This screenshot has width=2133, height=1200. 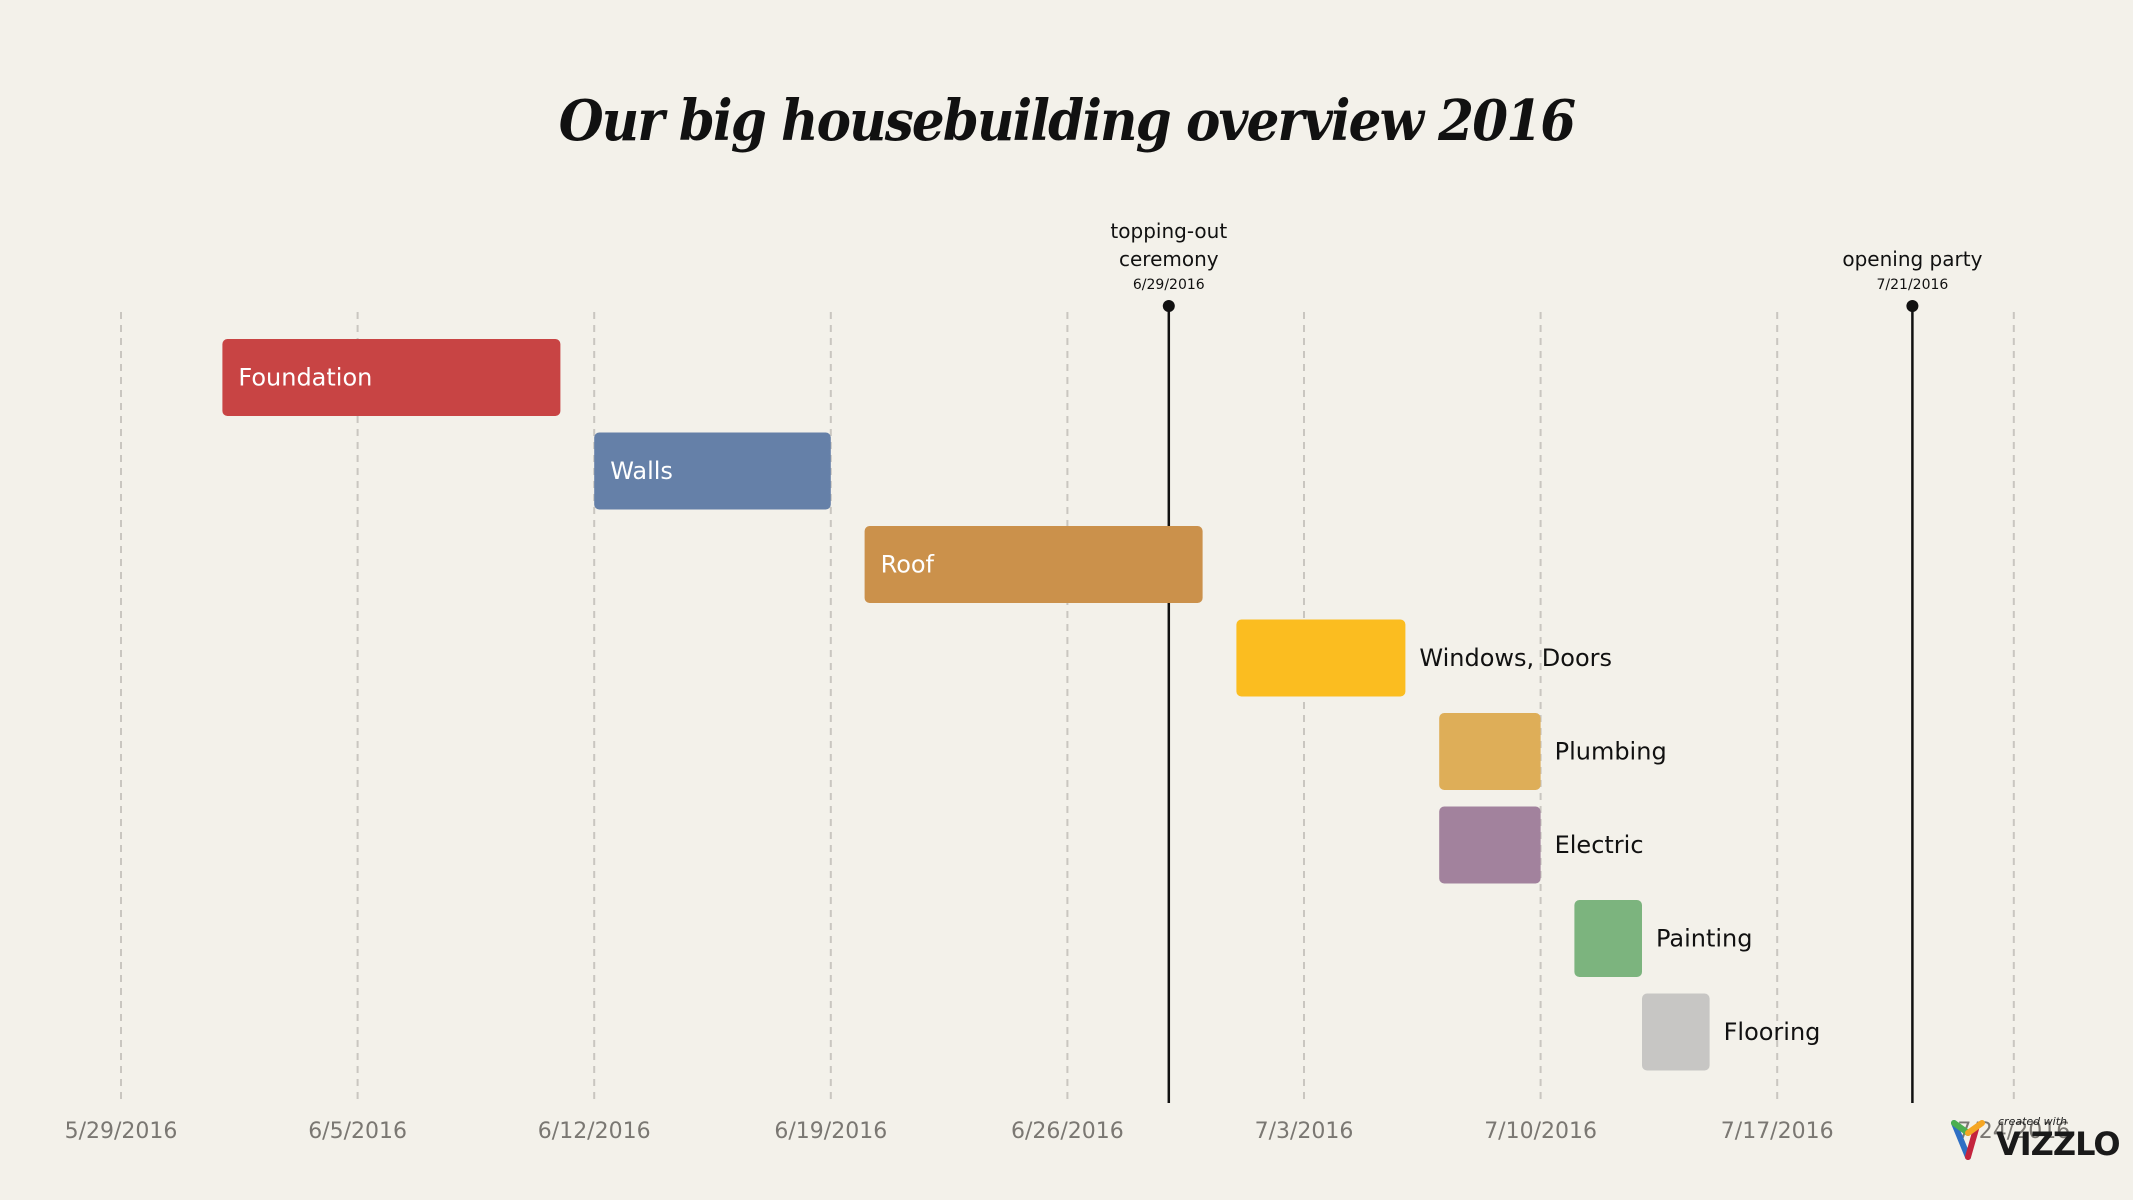 What do you see at coordinates (1599, 845) in the screenshot?
I see `task-label: Electric` at bounding box center [1599, 845].